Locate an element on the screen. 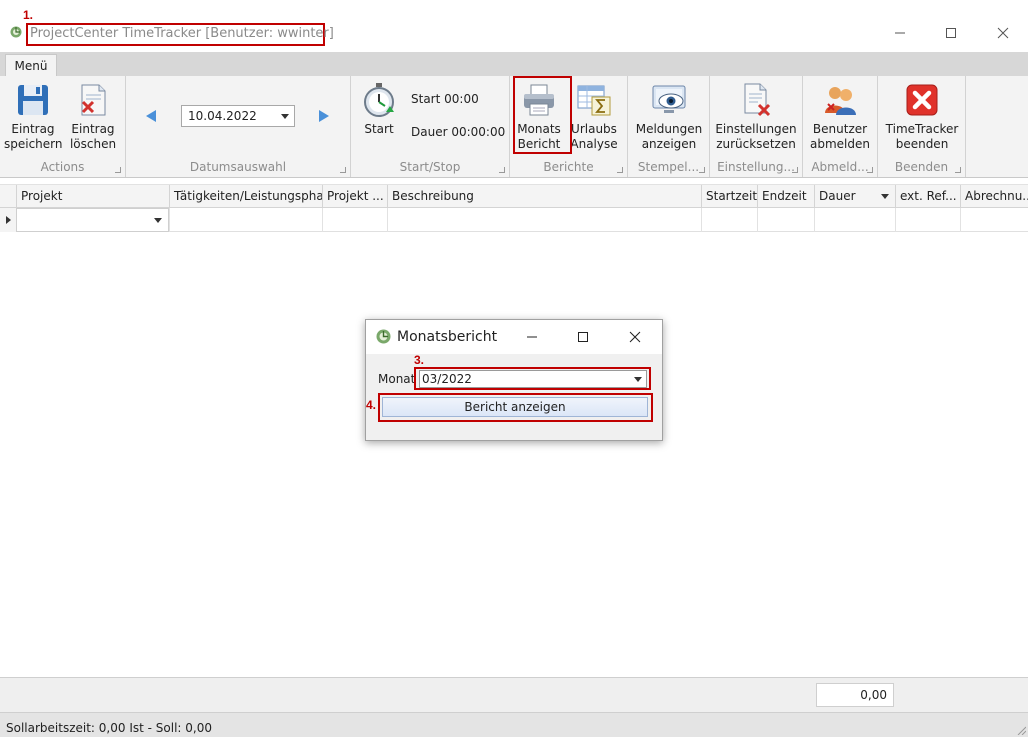 The width and height of the screenshot is (1028, 737). eye-monitor-icon is located at coordinates (669, 100).